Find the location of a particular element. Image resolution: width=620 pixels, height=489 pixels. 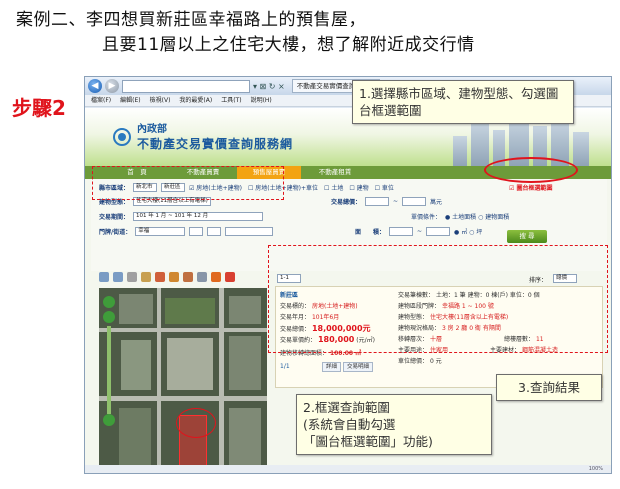

result-unit-price: 180,000 is located at coordinates (336, 339).